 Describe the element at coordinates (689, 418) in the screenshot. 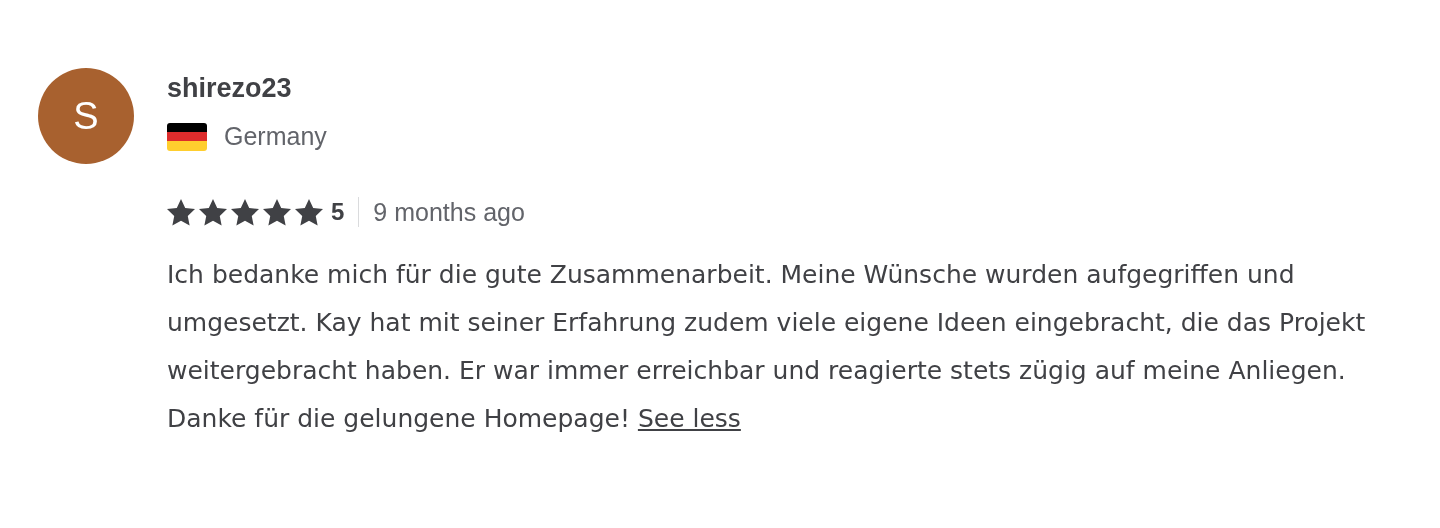

I see `see-less-link: See less` at that location.